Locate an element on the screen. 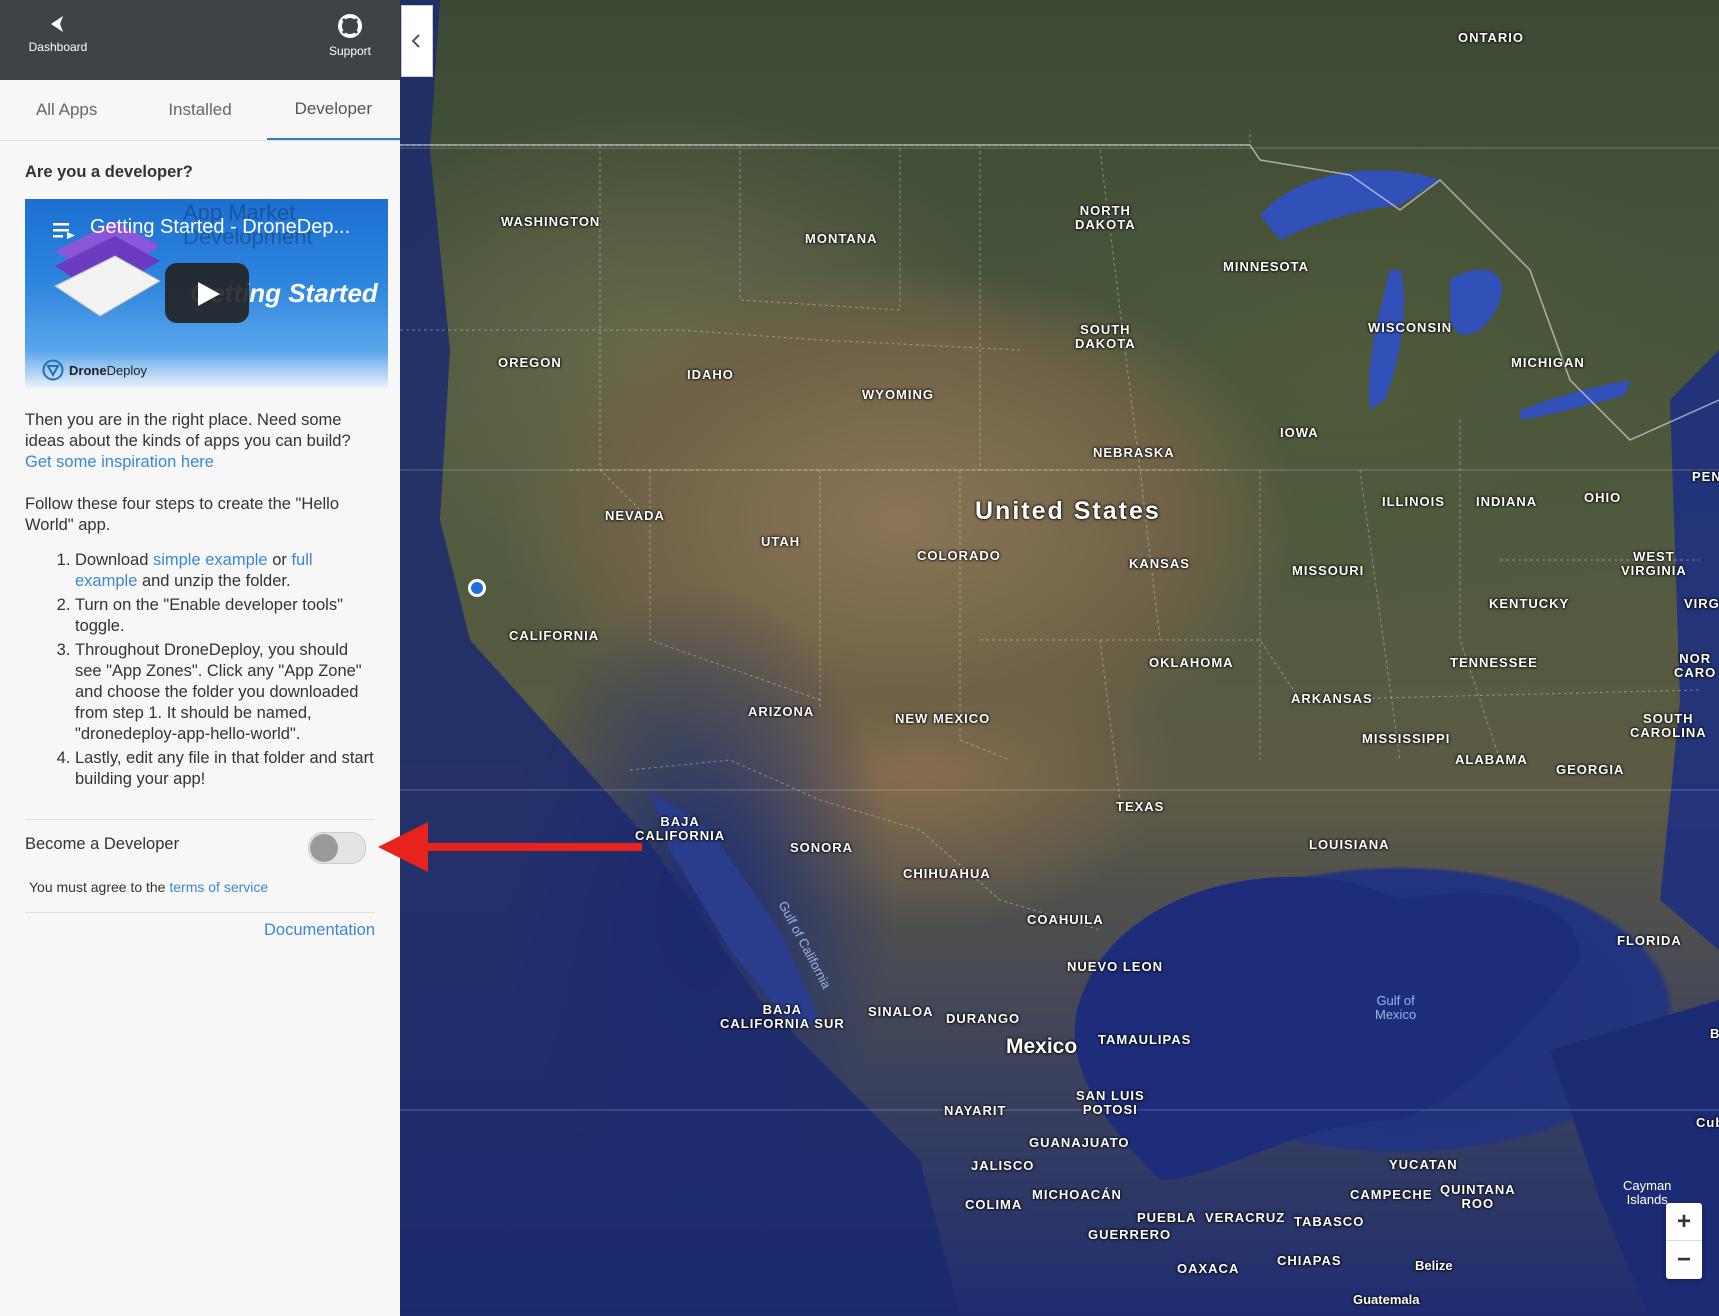 The height and width of the screenshot is (1316, 1719). map-label-north-dakota: NORTH DAKOTA is located at coordinates (1105, 217).